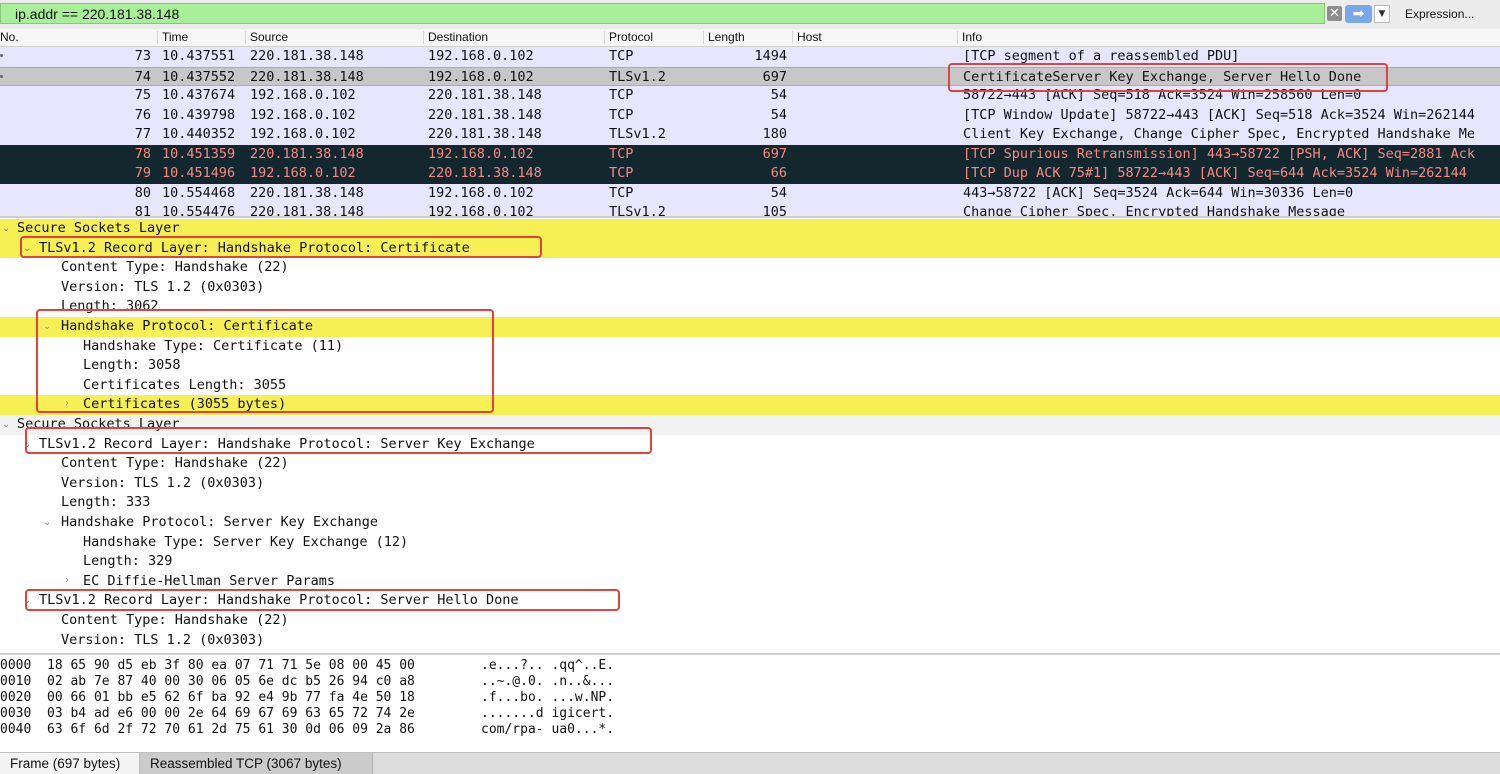 The image size is (1500, 774). What do you see at coordinates (199, 192) in the screenshot?
I see `packet-time: 10.554468` at bounding box center [199, 192].